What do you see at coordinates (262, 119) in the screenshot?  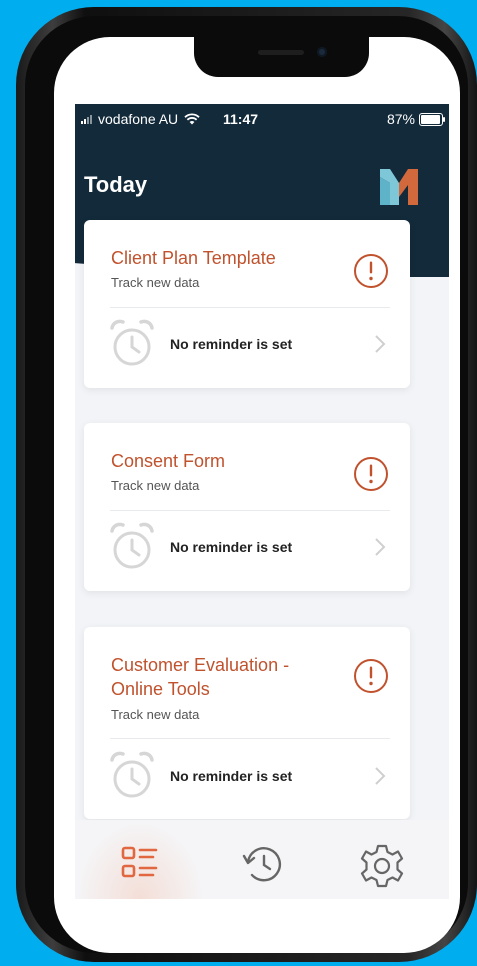 I see `status-bar: vodafone AU 11:47 87%` at bounding box center [262, 119].